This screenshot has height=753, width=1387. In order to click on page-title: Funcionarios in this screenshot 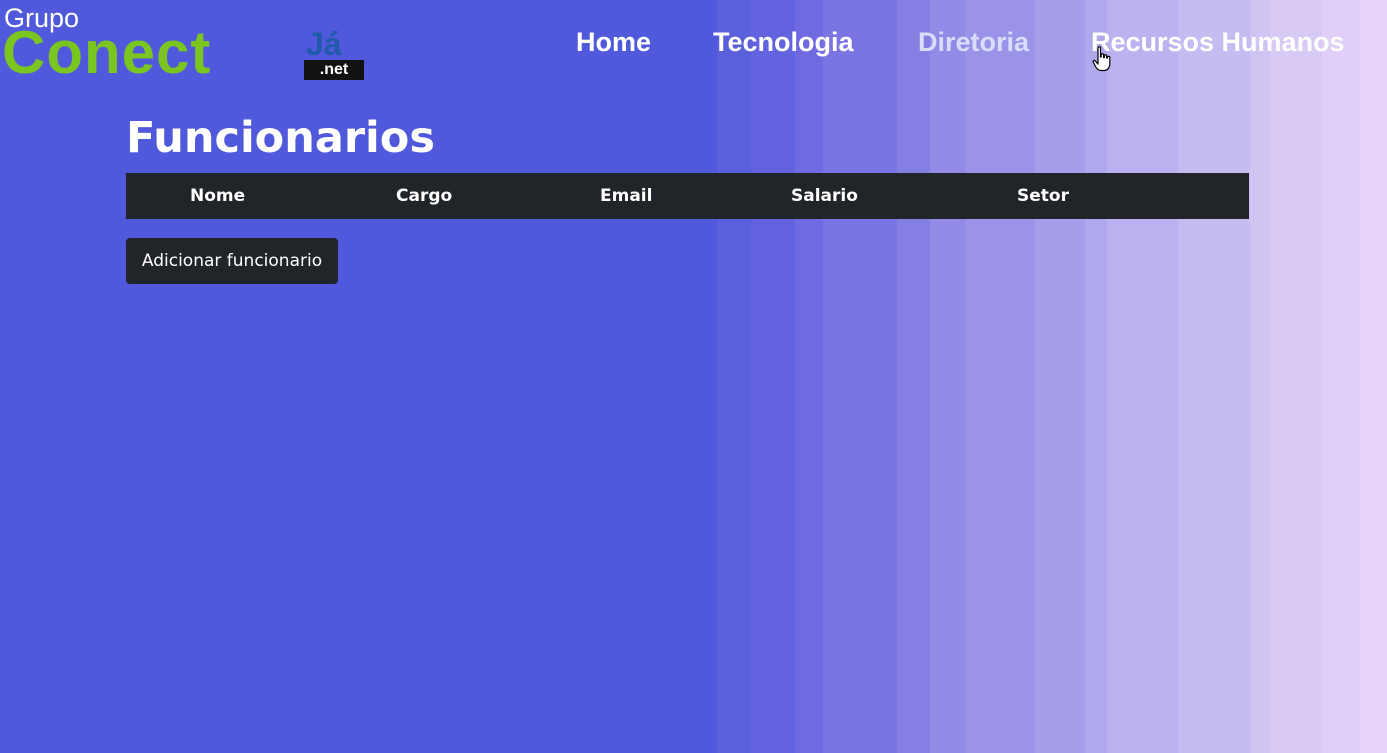, I will do `click(280, 138)`.